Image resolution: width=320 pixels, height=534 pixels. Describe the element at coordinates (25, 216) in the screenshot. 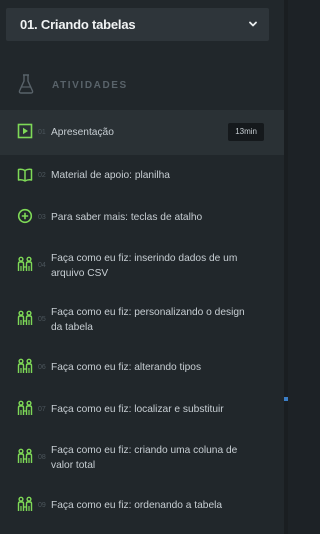

I see `plus-circle-icon` at that location.